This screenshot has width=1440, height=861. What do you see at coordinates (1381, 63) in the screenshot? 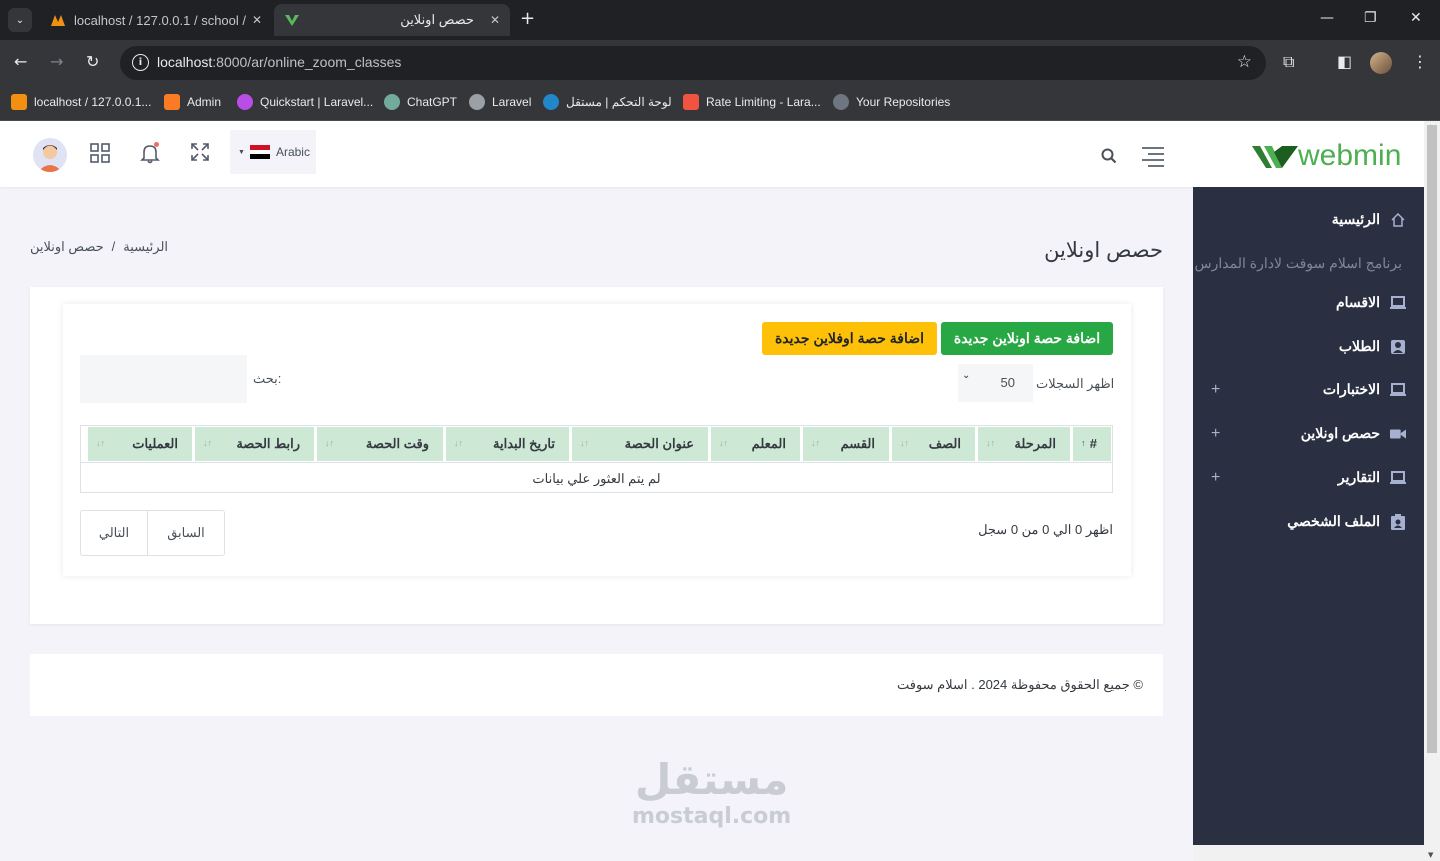
I see `profile-avatar` at bounding box center [1381, 63].